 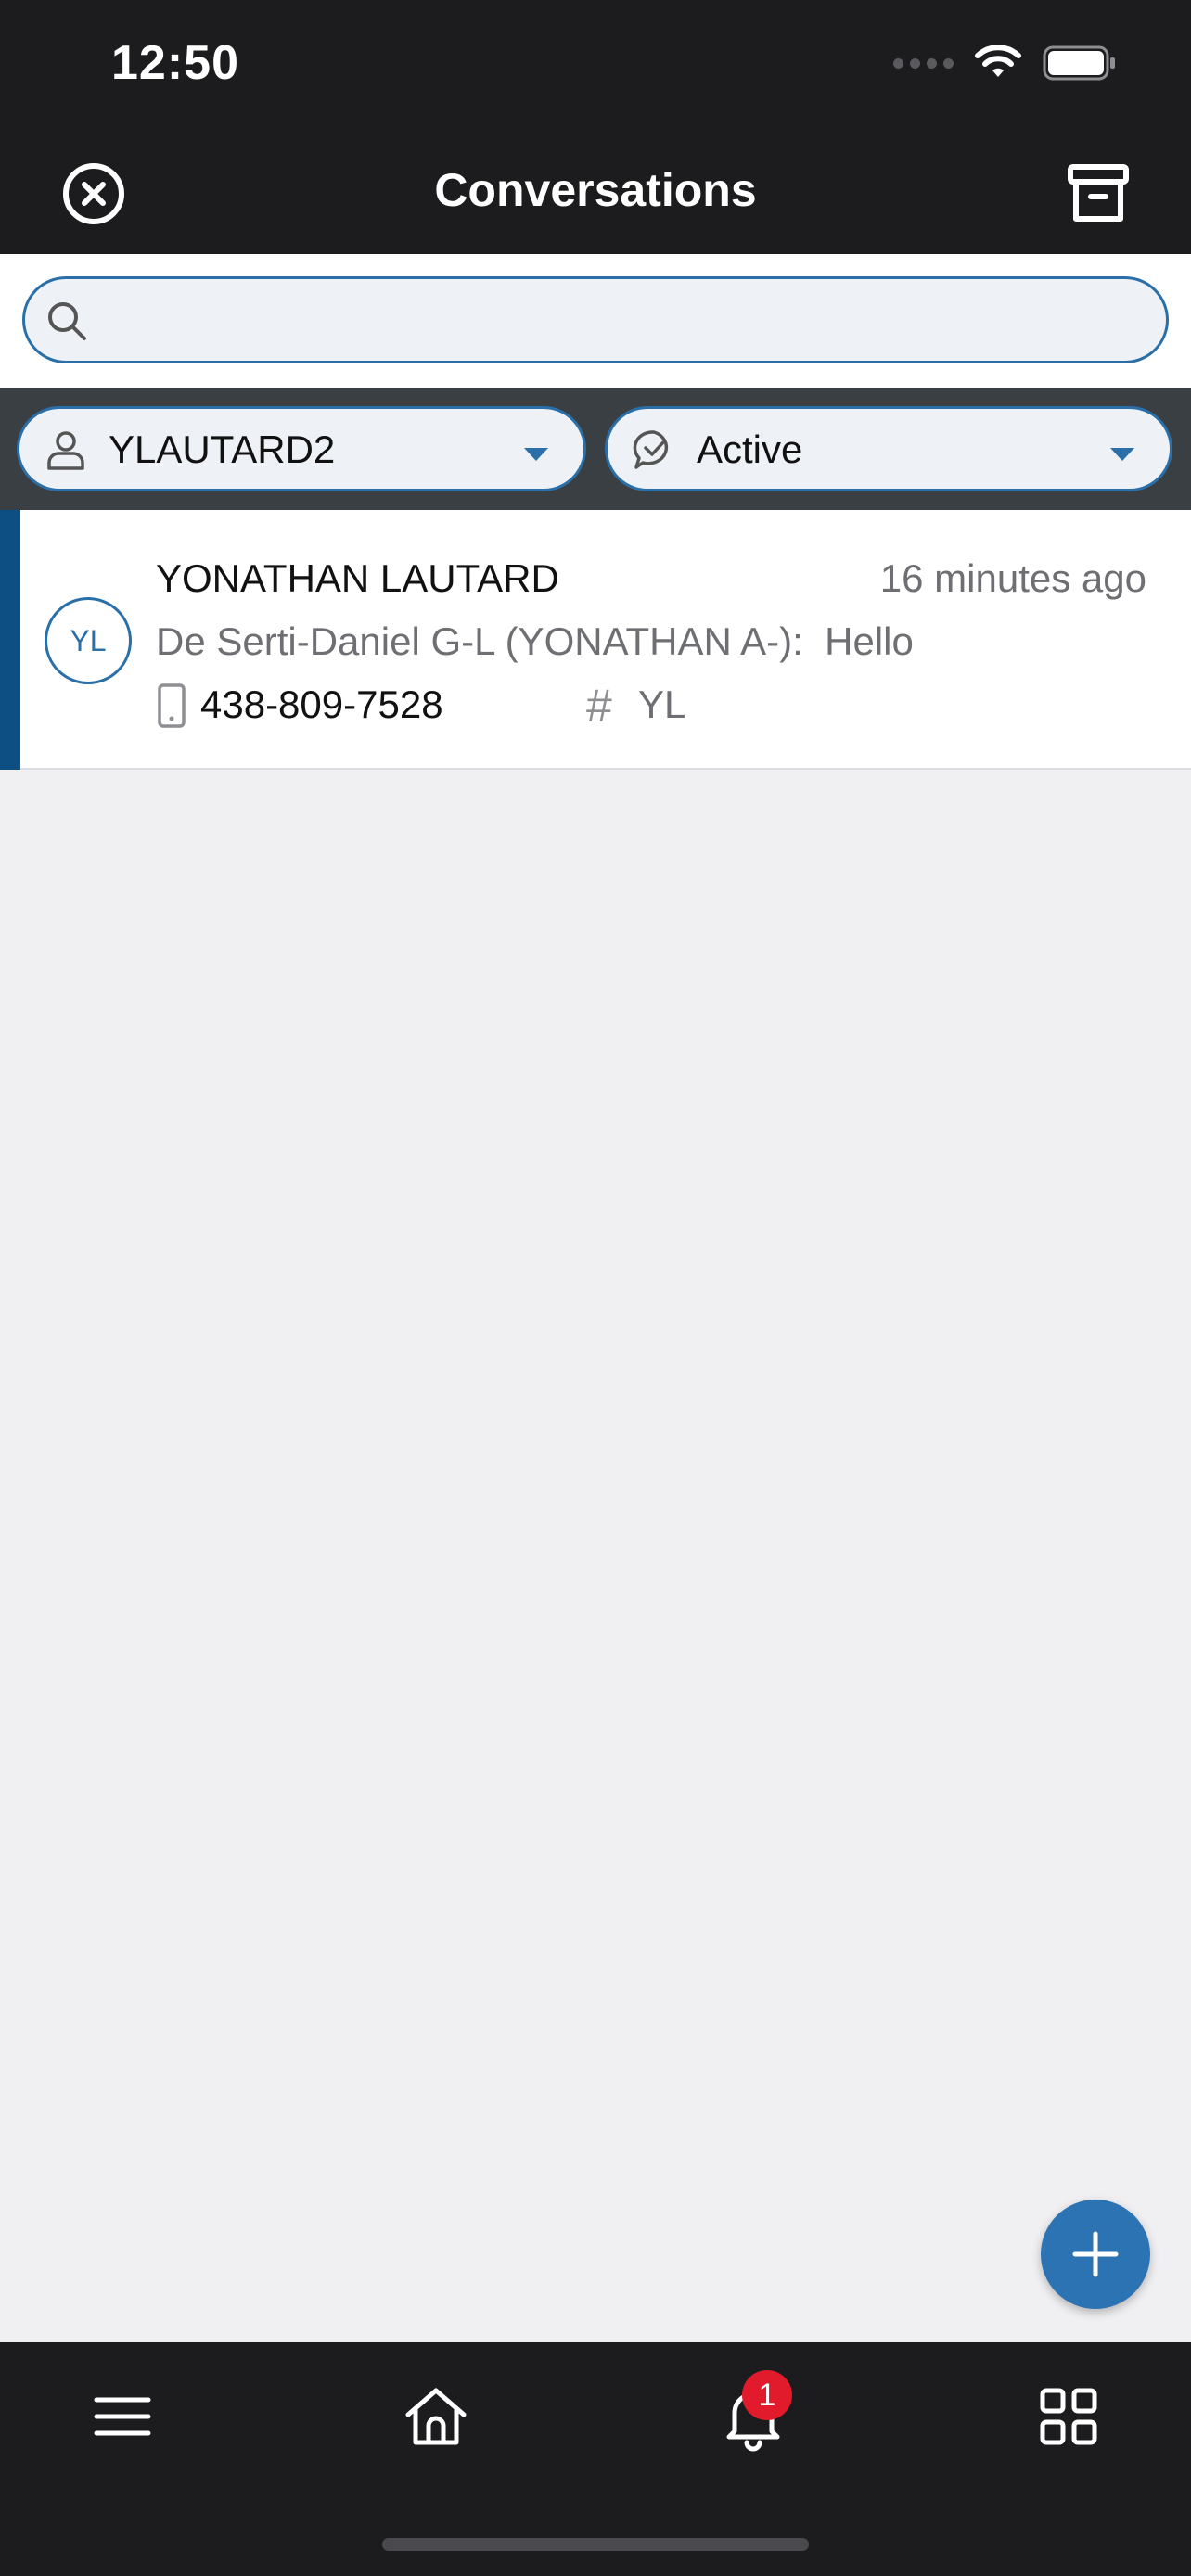 I want to click on archive-icon, so click(x=1099, y=193).